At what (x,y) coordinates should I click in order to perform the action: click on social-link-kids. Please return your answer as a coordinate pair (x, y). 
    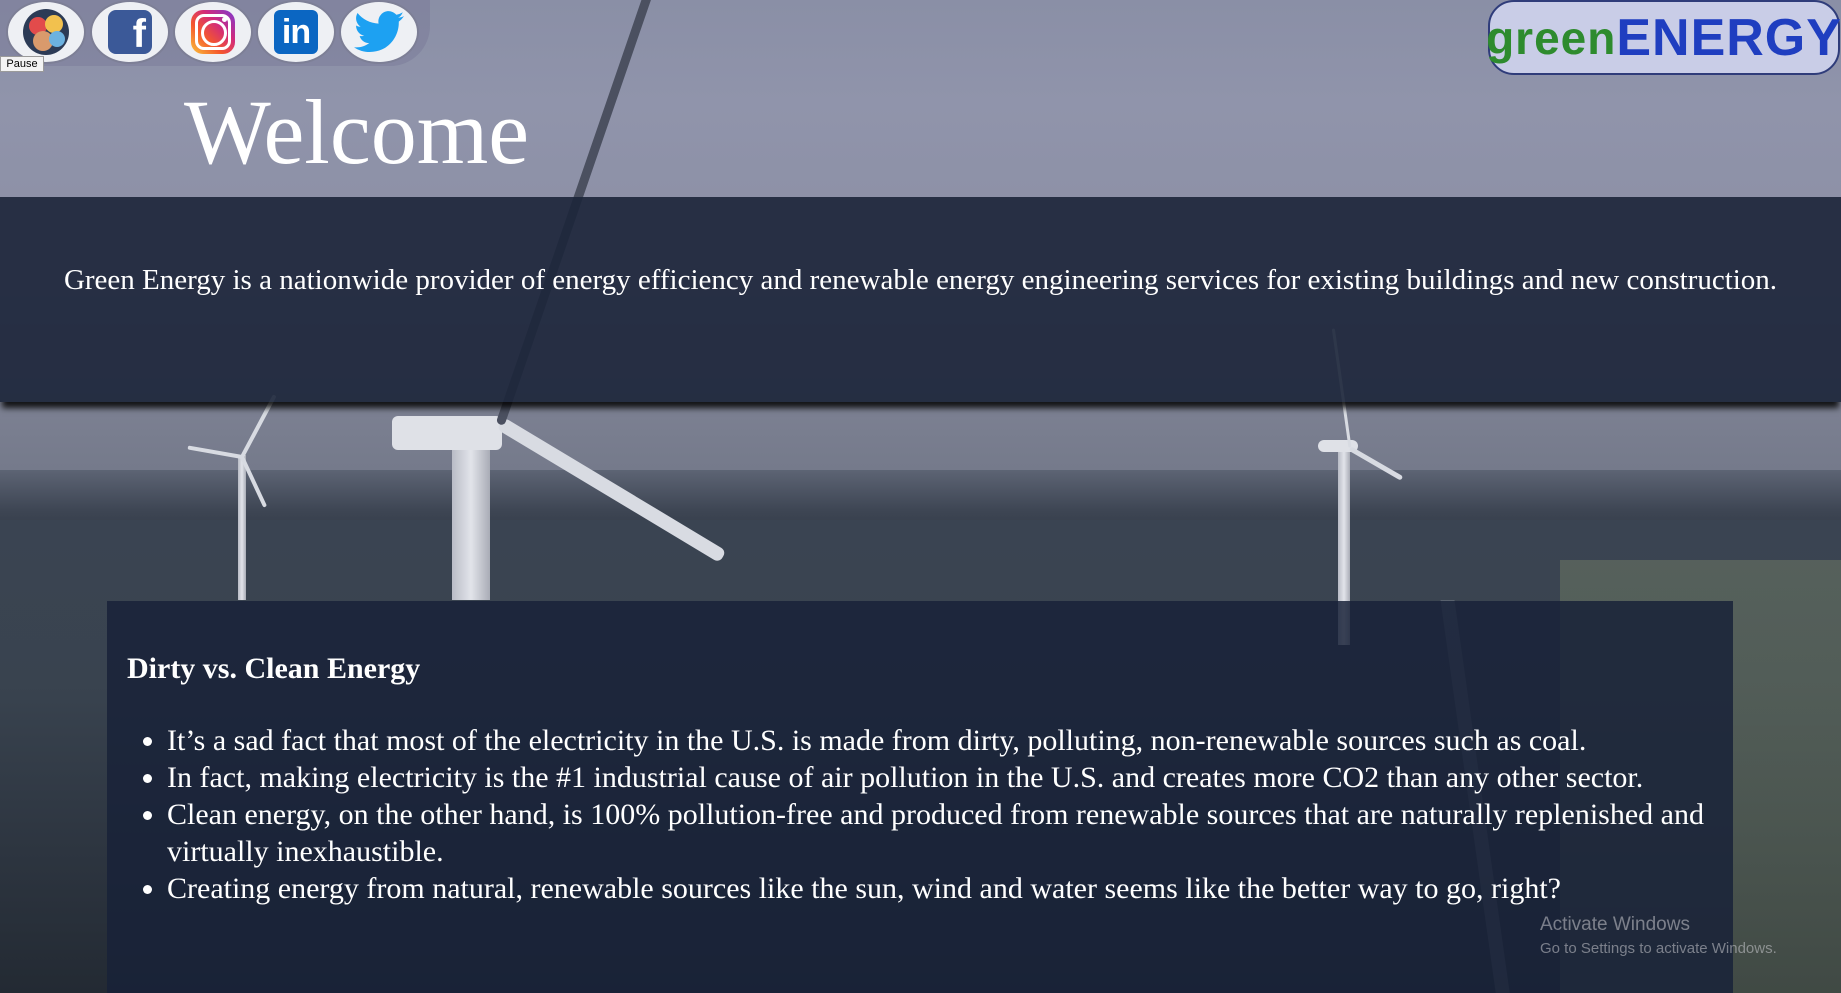
    Looking at the image, I should click on (46, 32).